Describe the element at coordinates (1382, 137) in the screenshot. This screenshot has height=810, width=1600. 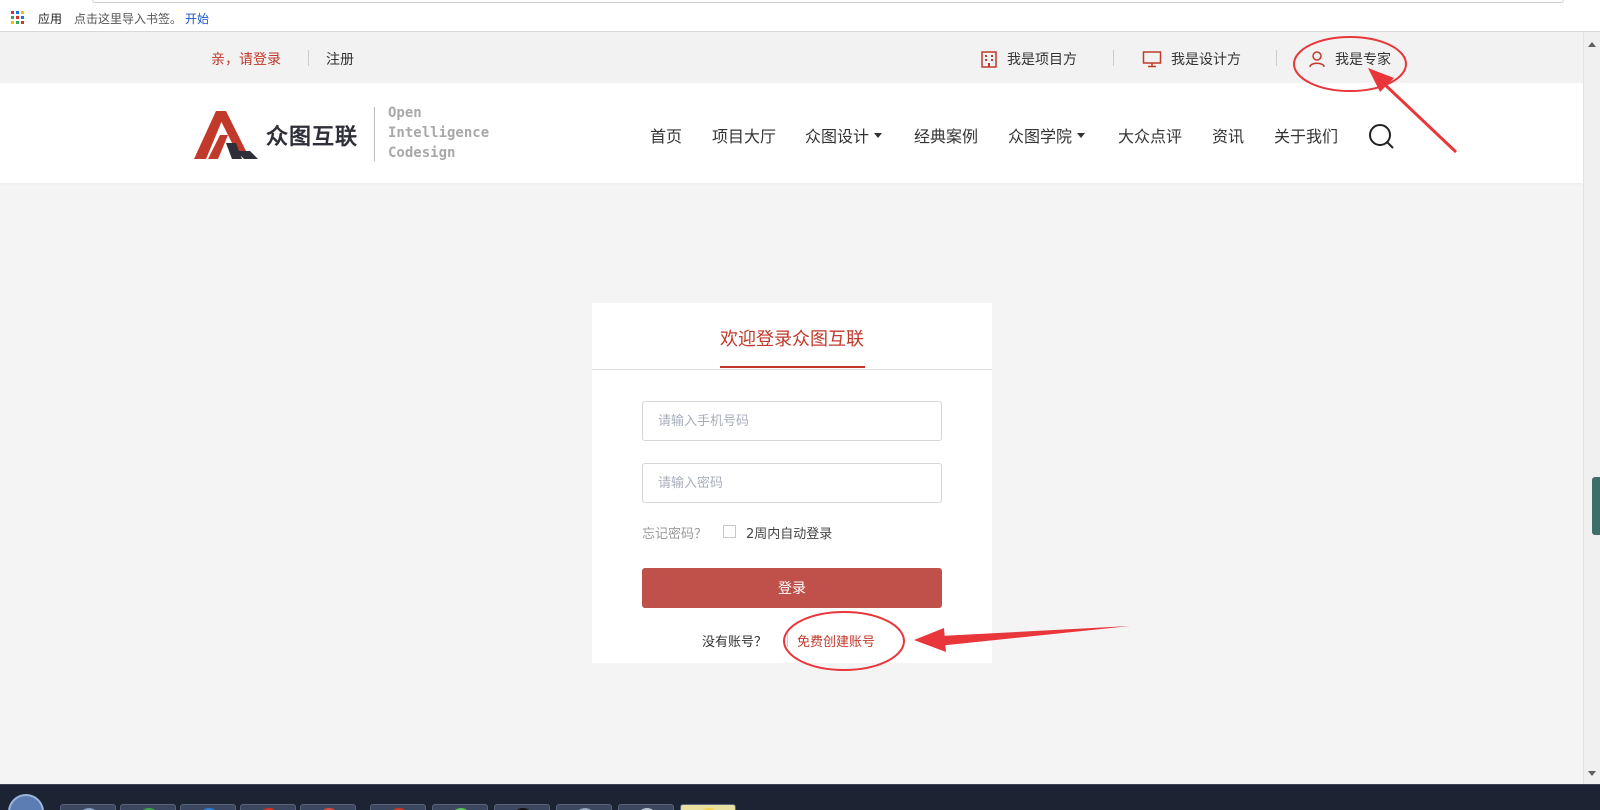
I see `search-icon` at that location.